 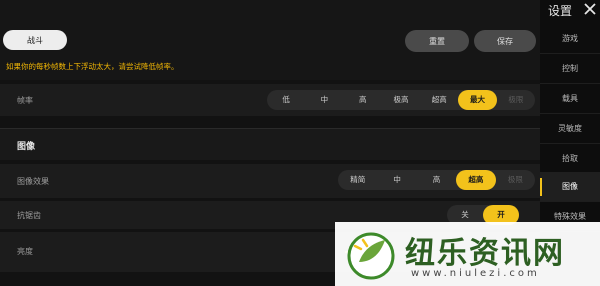 What do you see at coordinates (485, 253) in the screenshot?
I see `watermark-text: 纽乐资讯网` at bounding box center [485, 253].